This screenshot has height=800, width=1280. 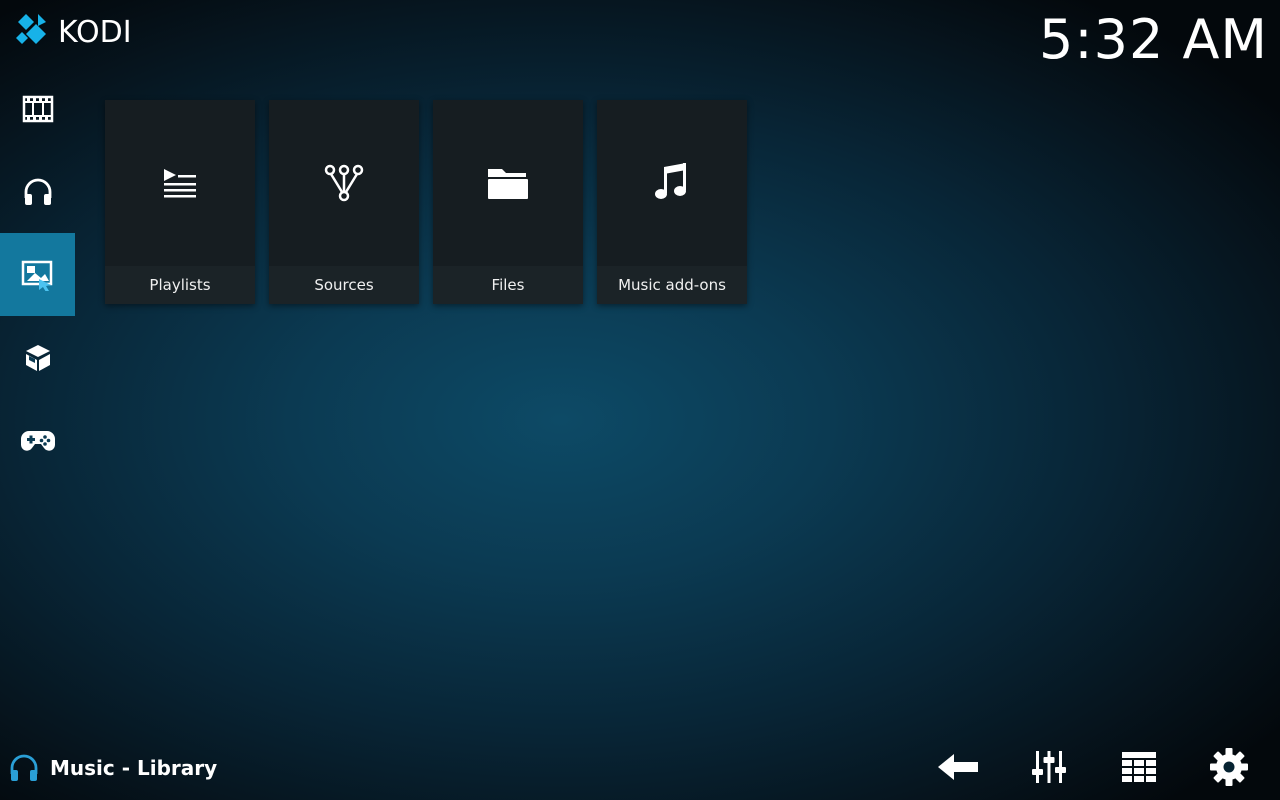 What do you see at coordinates (180, 285) in the screenshot?
I see `tile-label: Playlists` at bounding box center [180, 285].